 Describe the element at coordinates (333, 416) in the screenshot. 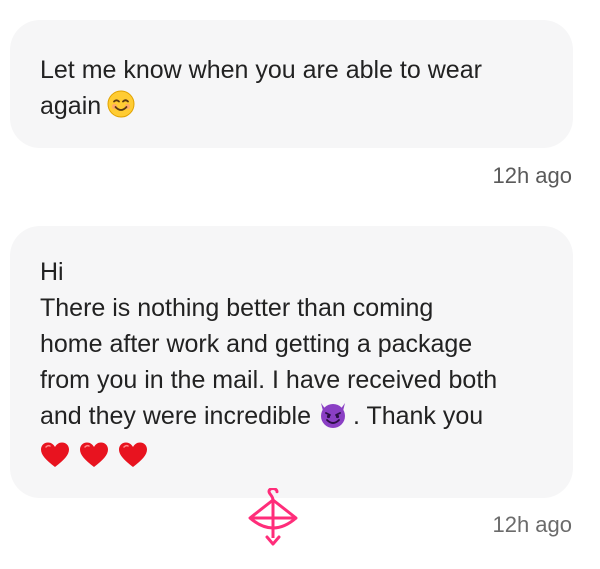

I see `smiling-devil-icon` at that location.